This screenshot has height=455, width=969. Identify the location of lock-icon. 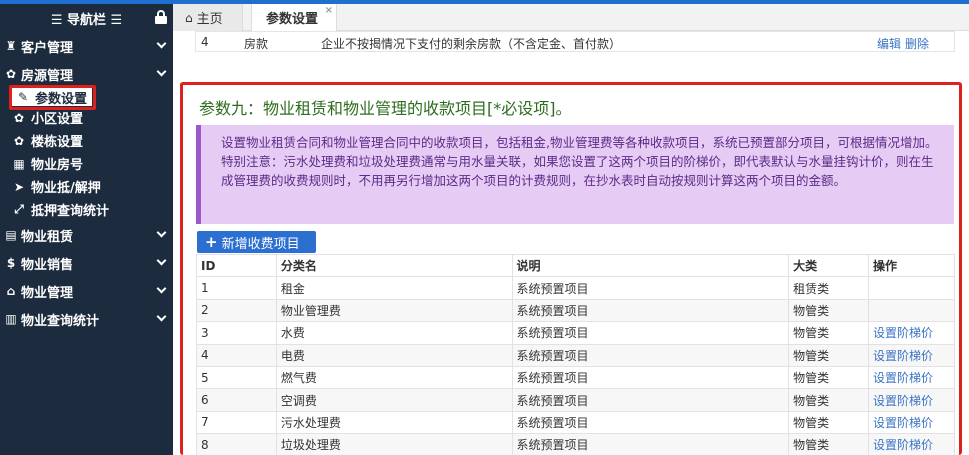
(161, 17).